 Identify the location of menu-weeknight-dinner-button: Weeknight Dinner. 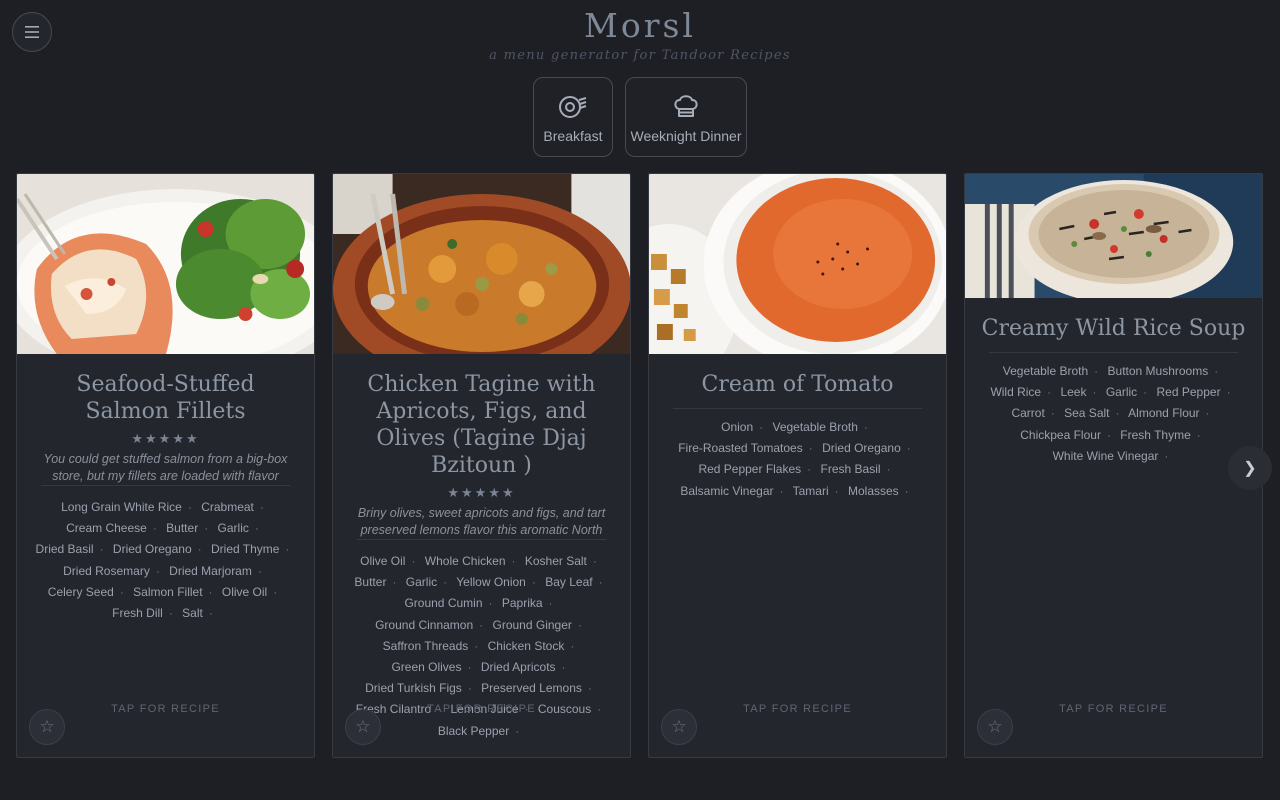
(686, 117).